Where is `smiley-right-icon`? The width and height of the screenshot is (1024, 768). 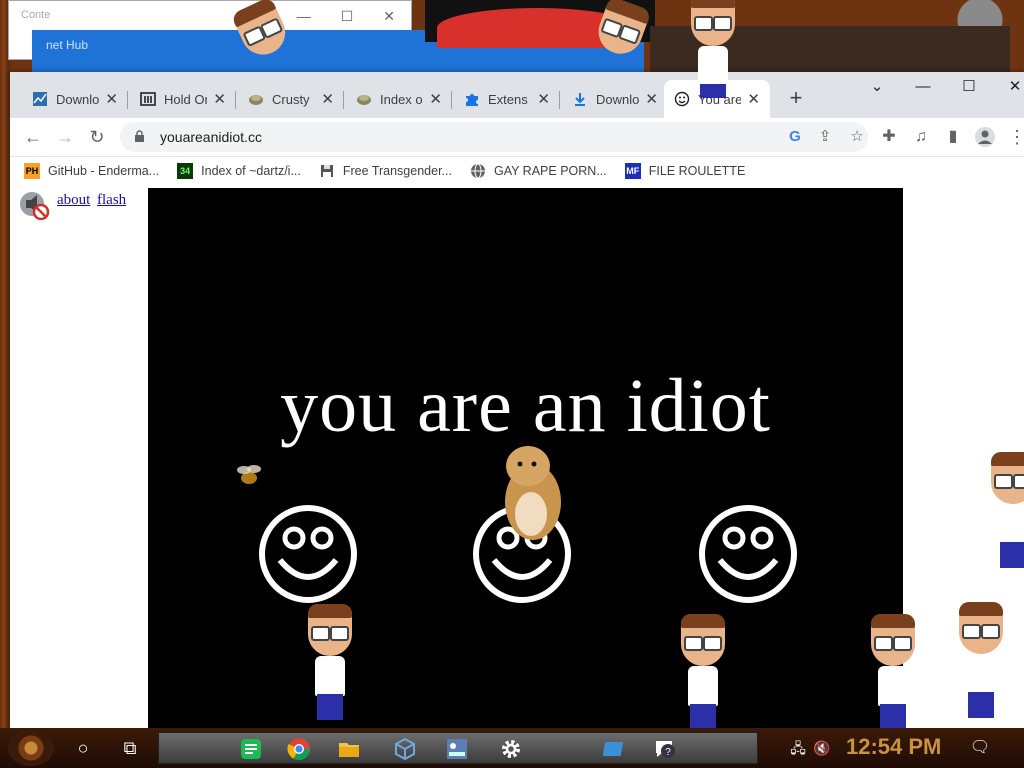 smiley-right-icon is located at coordinates (748, 554).